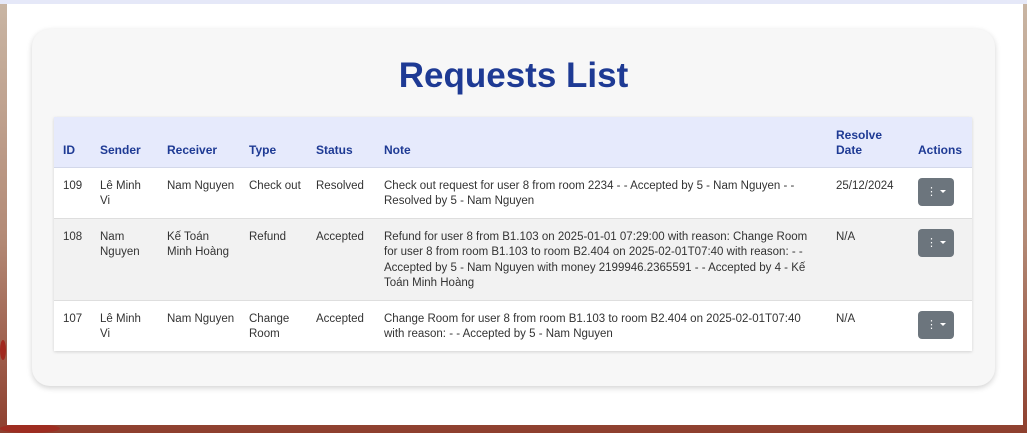 The height and width of the screenshot is (433, 1027). What do you see at coordinates (273, 259) in the screenshot?
I see `cell-type: Refund` at bounding box center [273, 259].